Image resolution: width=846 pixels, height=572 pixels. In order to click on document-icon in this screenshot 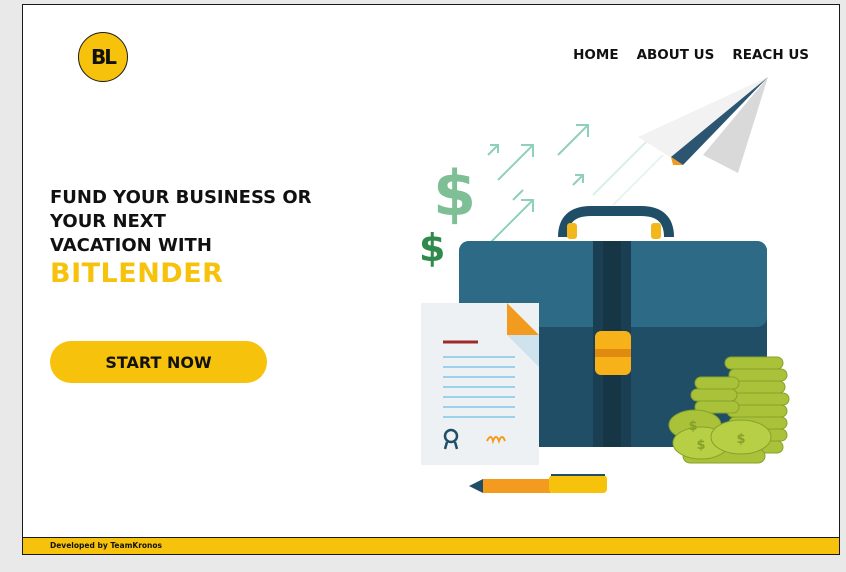, I will do `click(480, 384)`.